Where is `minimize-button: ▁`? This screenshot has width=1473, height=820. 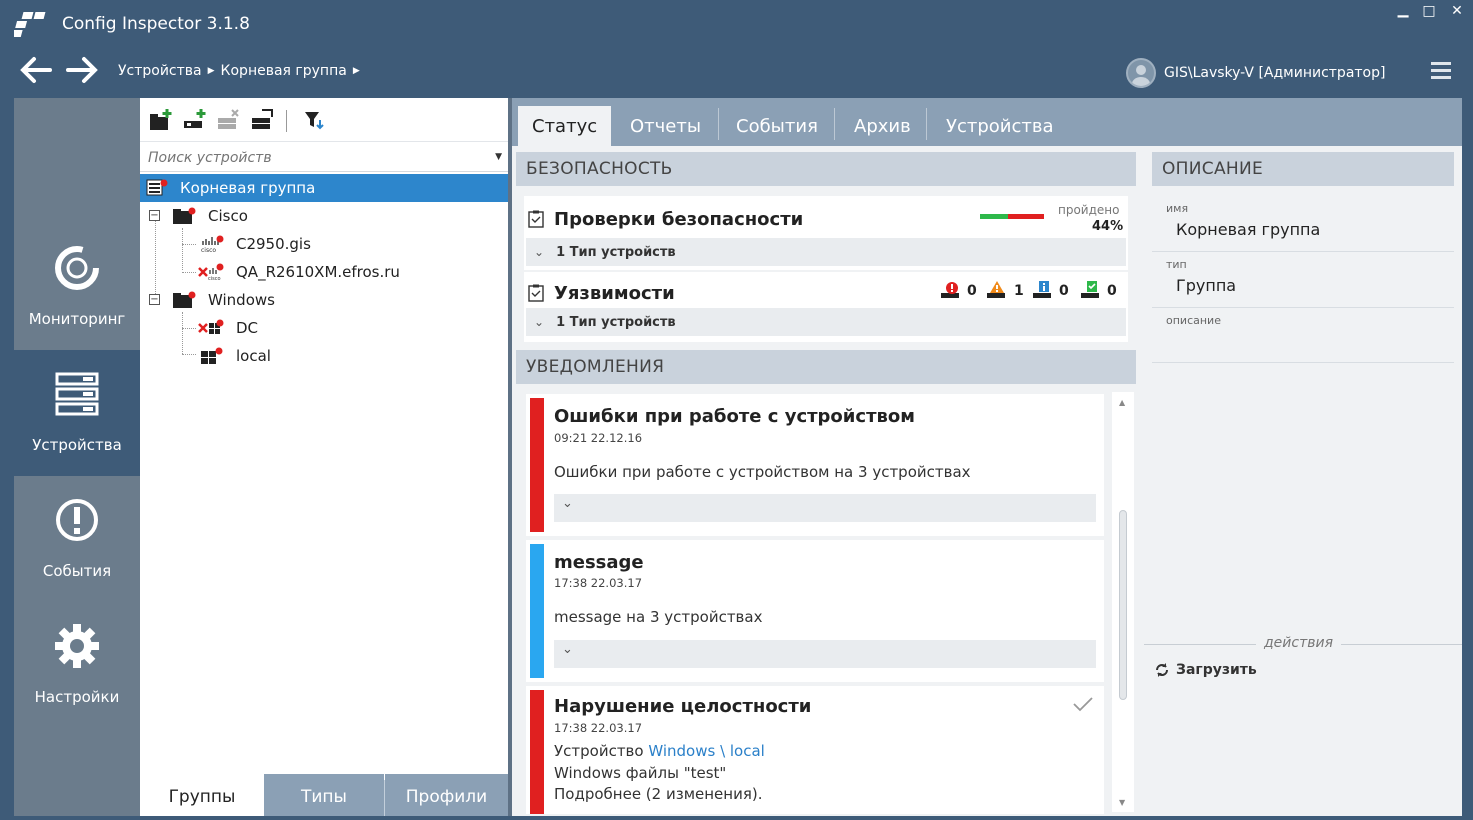 minimize-button: ▁ is located at coordinates (1403, 10).